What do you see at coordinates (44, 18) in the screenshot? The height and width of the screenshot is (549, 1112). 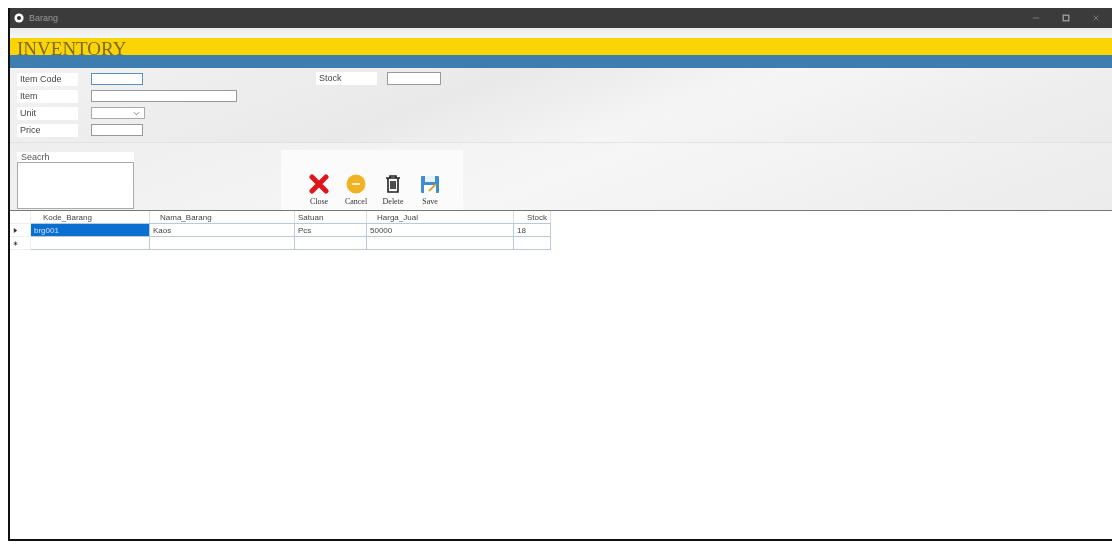 I see `window-title: Barang` at bounding box center [44, 18].